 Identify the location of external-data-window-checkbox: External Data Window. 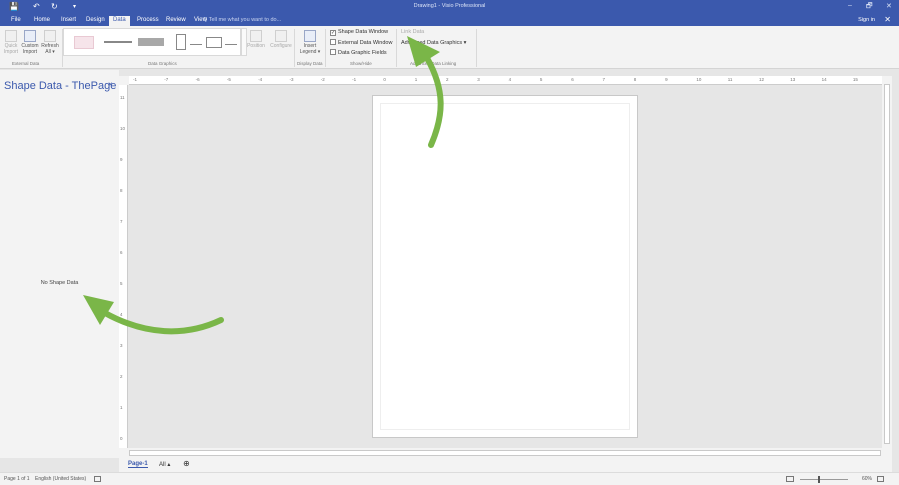
(361, 42).